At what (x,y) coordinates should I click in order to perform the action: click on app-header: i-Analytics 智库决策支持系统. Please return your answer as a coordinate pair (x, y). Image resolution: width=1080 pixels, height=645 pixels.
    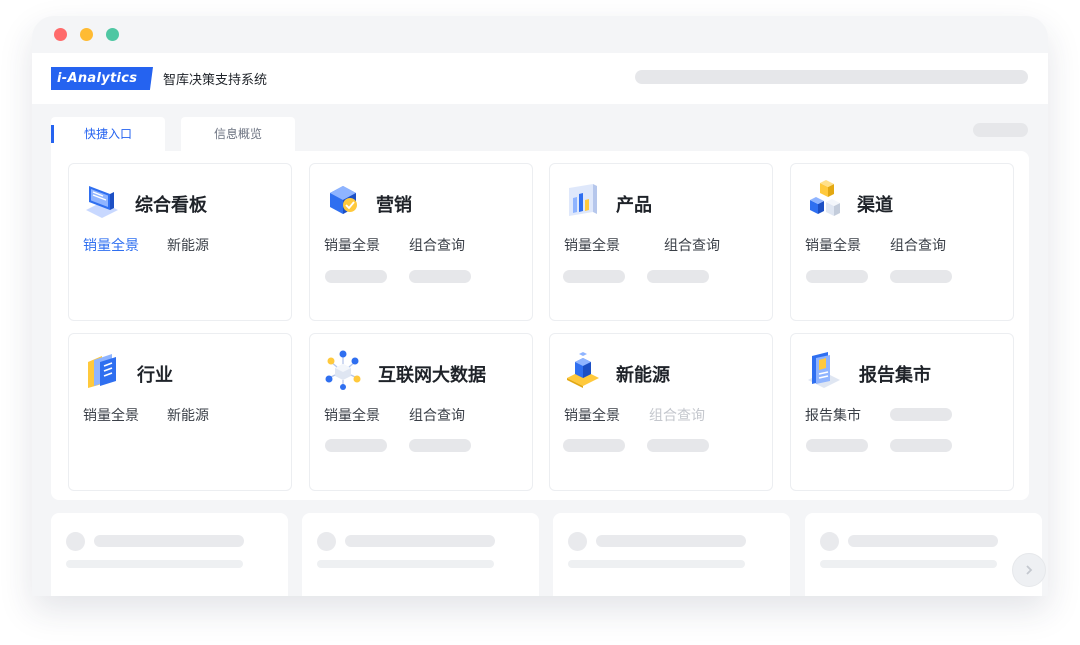
    Looking at the image, I should click on (540, 78).